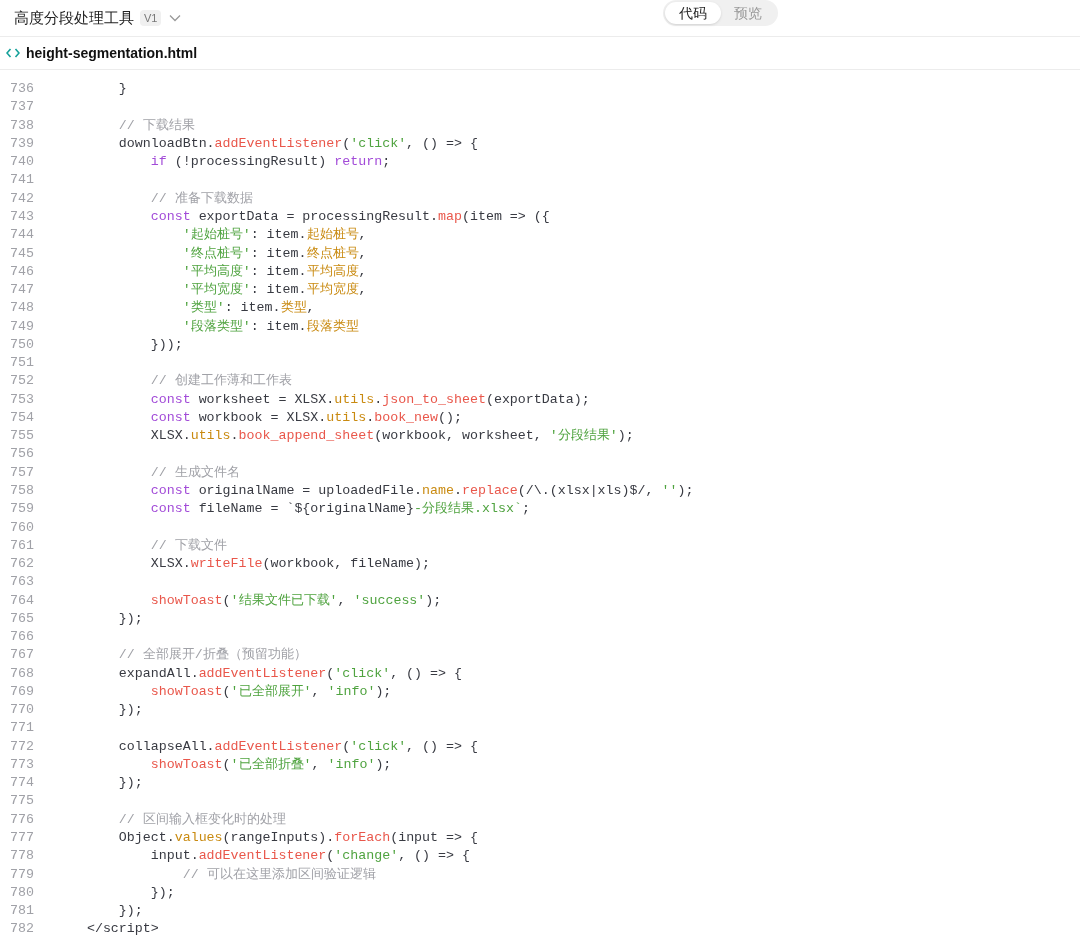 The height and width of the screenshot is (942, 1080). Describe the element at coordinates (22, 454) in the screenshot. I see `line-number: 756` at that location.